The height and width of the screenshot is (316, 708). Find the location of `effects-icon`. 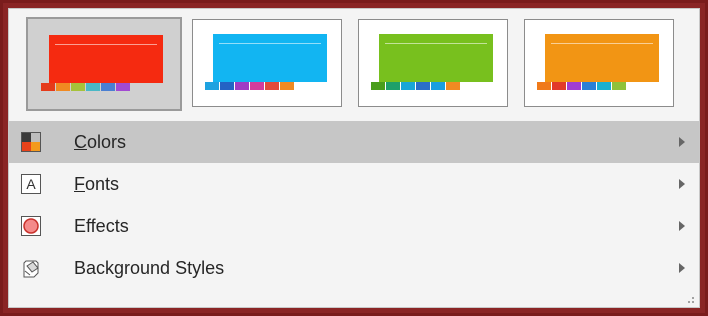

effects-icon is located at coordinates (31, 226).